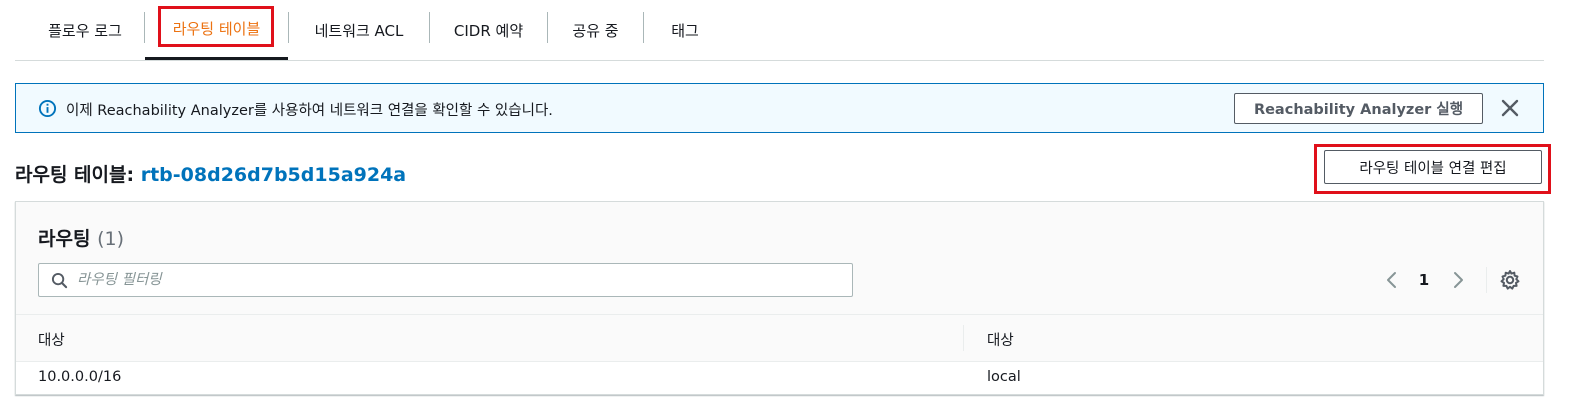 This screenshot has height=409, width=1577. I want to click on column-header-destination: 대상, so click(51, 339).